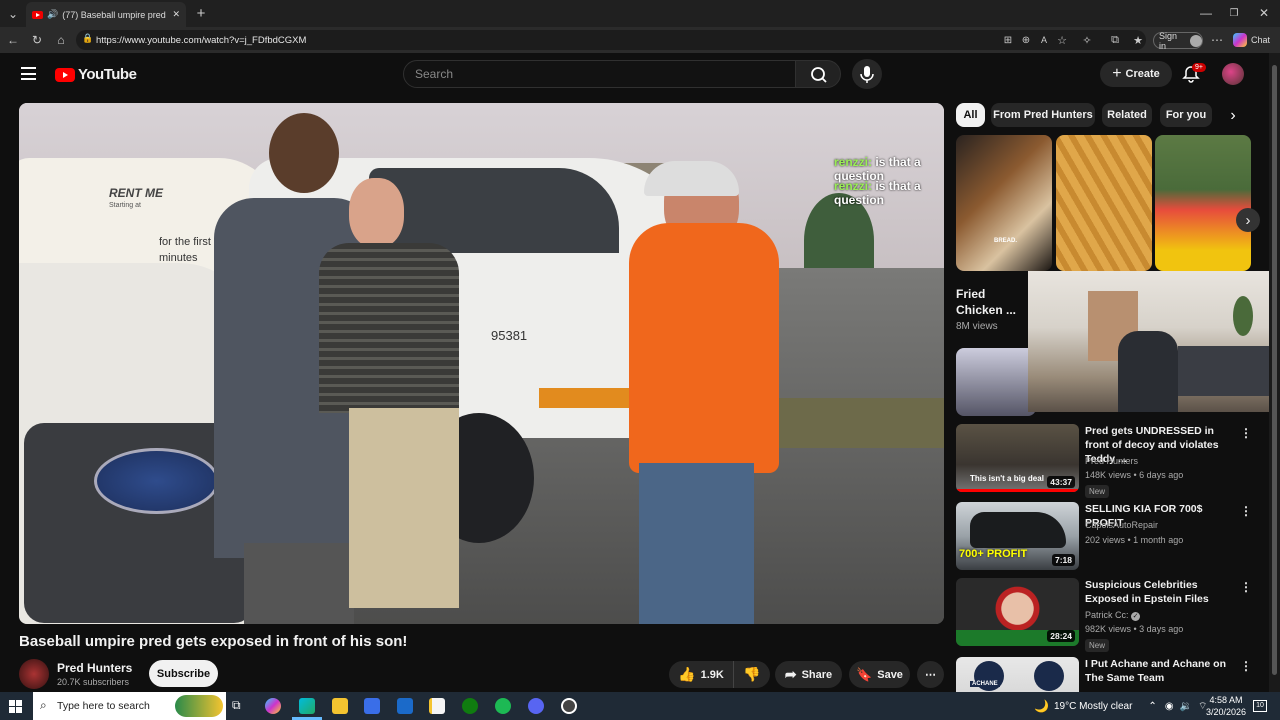  I want to click on chip-for-you: For you, so click(1186, 115).